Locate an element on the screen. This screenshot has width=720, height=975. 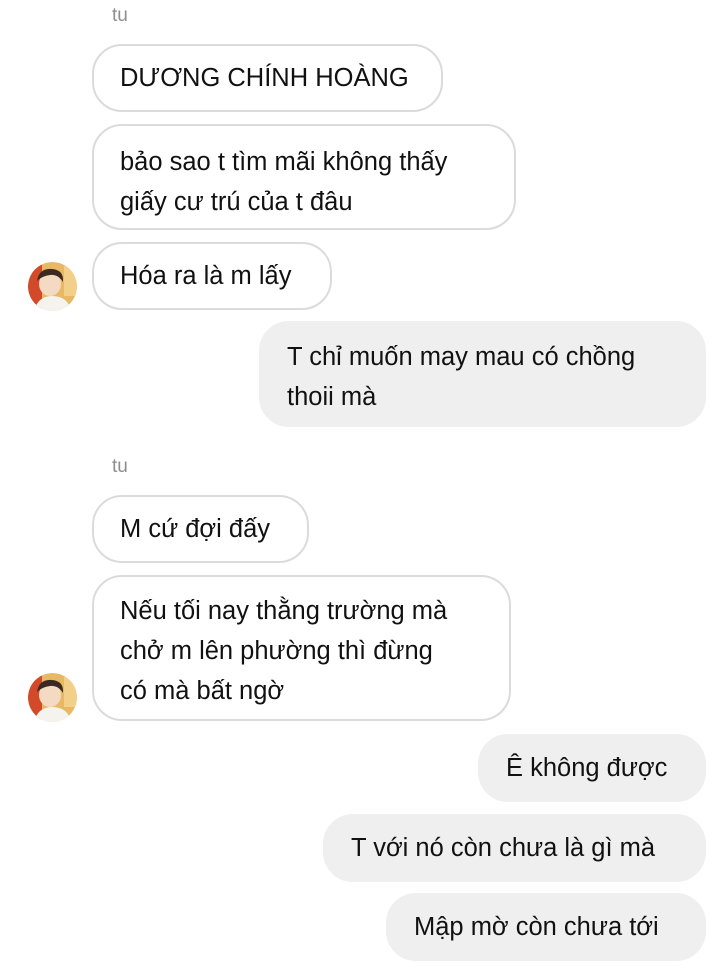
message-bubble-received: Hóa ra là m lấy is located at coordinates (212, 276).